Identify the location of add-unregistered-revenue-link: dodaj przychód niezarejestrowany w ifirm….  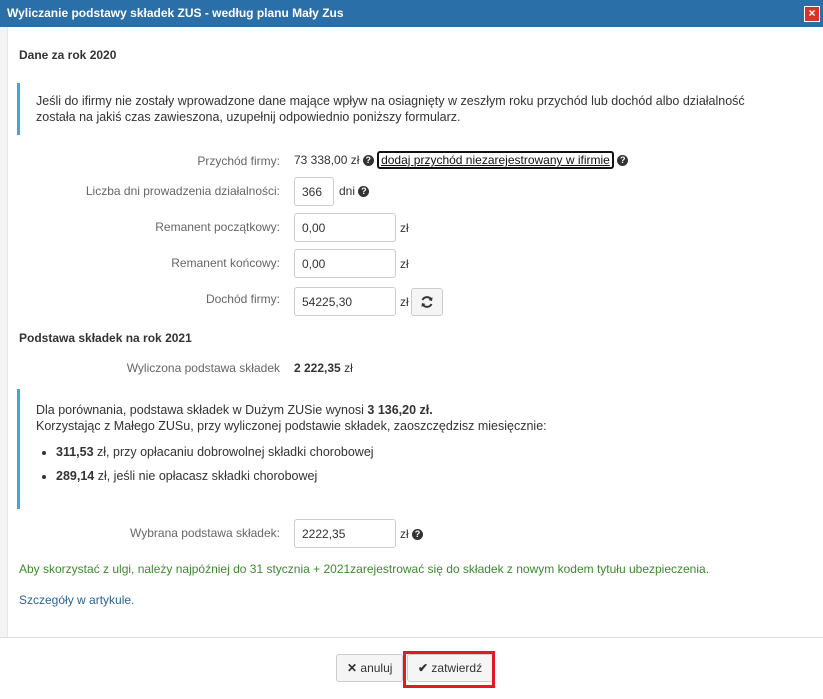
(495, 160).